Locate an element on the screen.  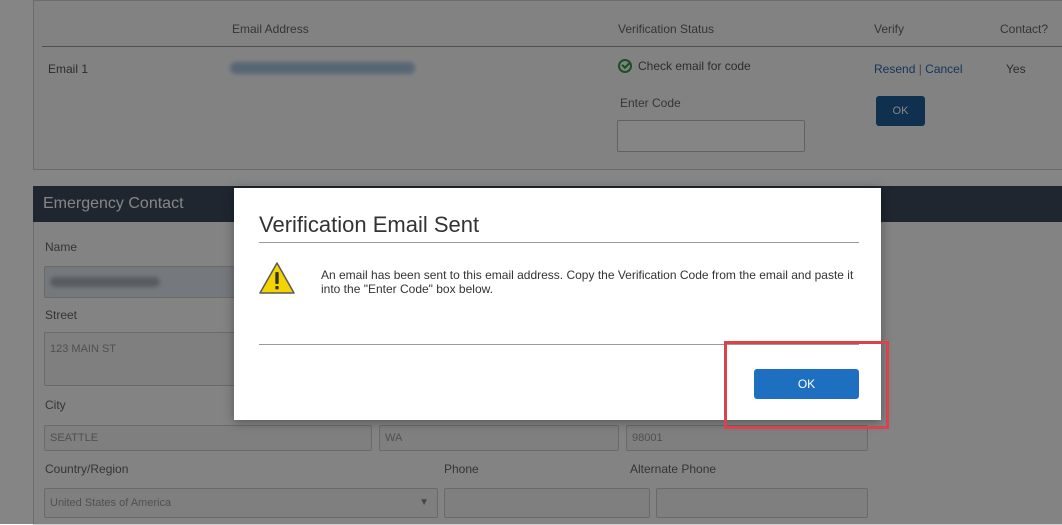
warning-icon is located at coordinates (277, 278).